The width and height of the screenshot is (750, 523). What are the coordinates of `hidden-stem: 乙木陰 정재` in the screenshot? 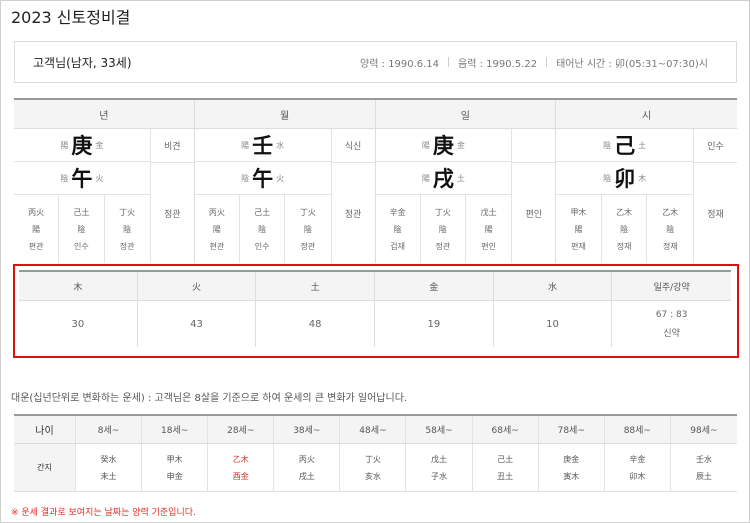 It's located at (625, 229).